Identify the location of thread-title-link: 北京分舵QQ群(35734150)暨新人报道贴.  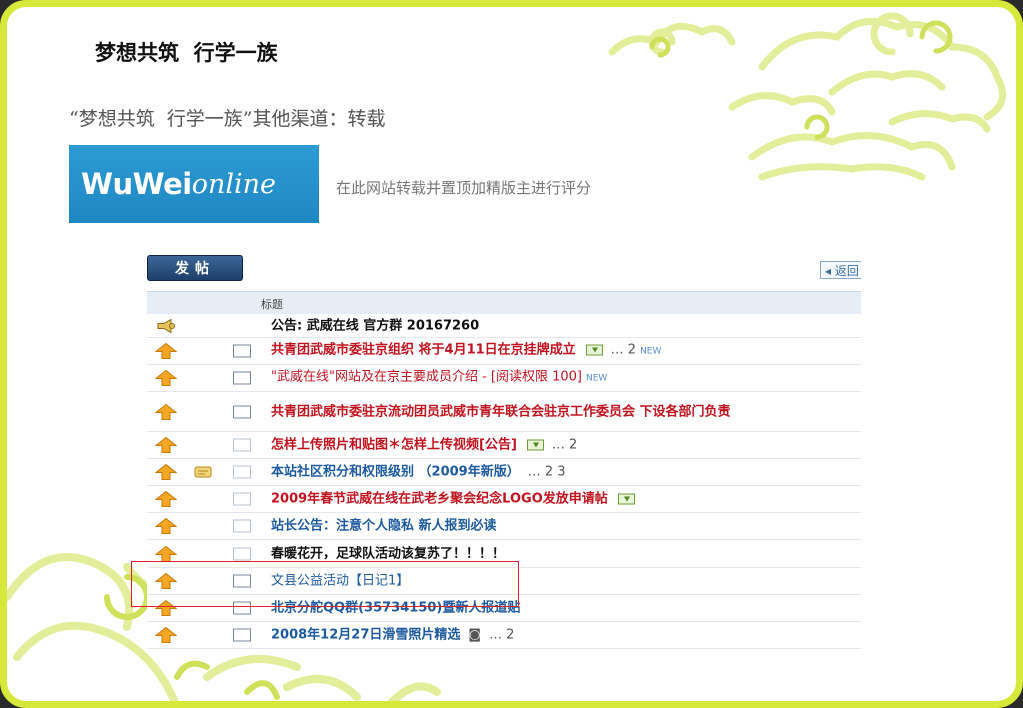
(395, 608).